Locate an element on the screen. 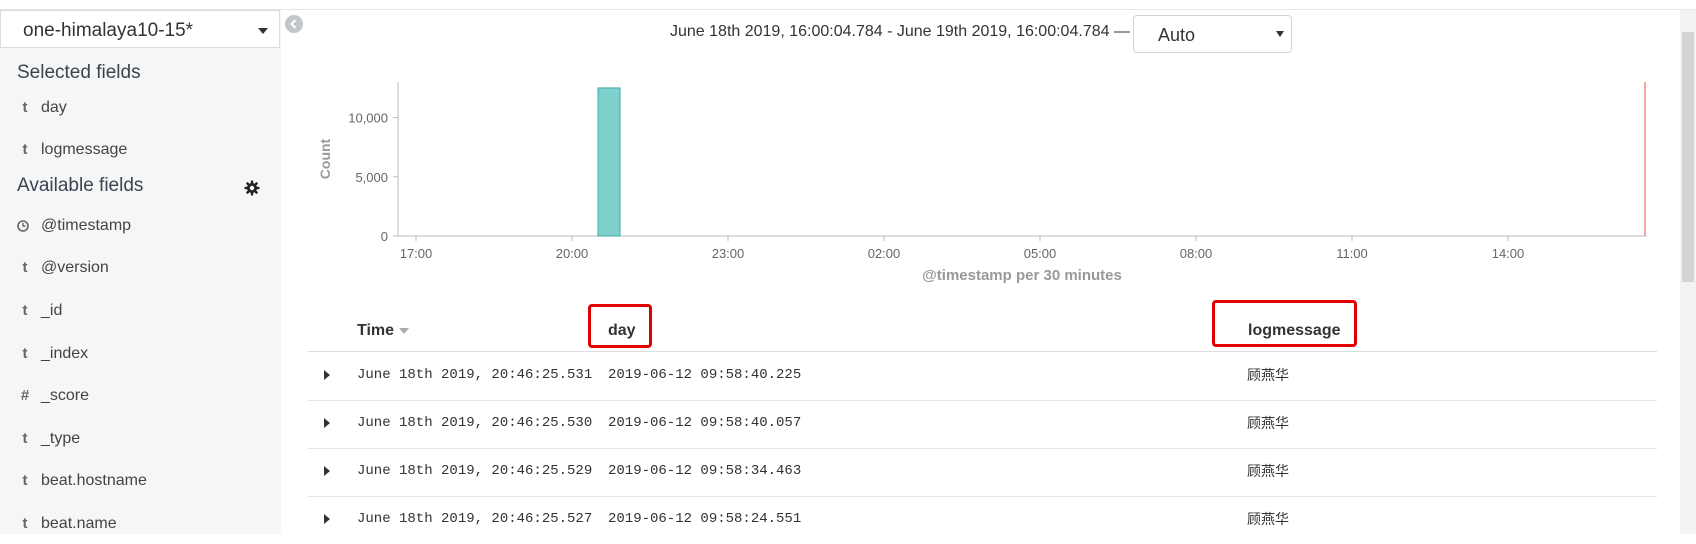  field-name: beat.name is located at coordinates (79, 523).